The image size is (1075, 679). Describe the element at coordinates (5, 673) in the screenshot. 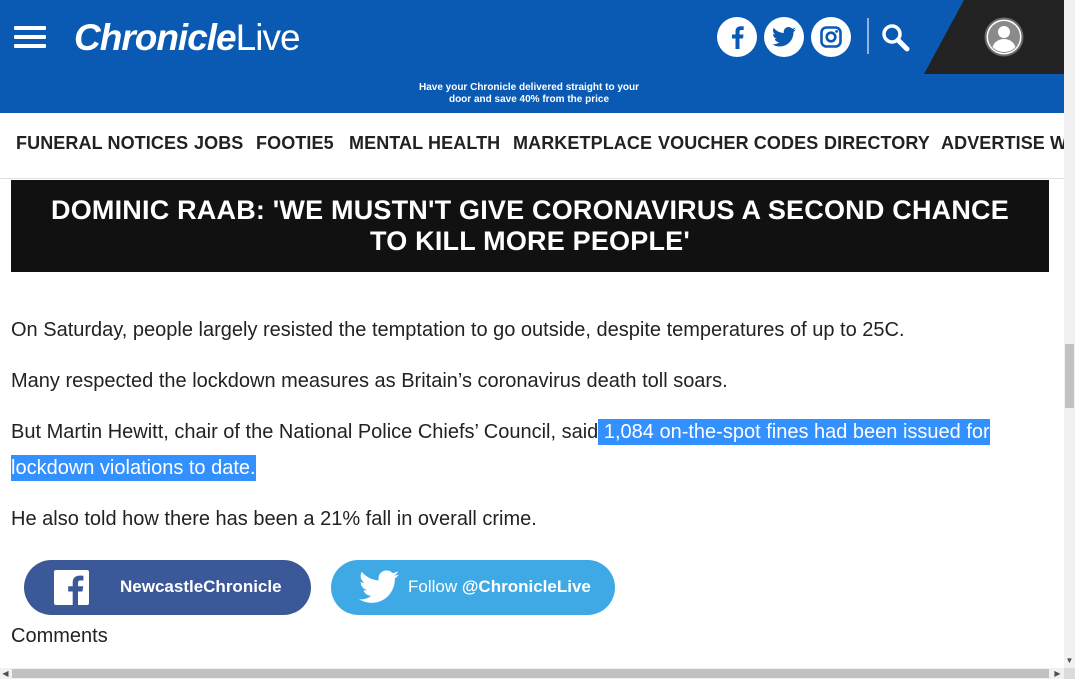

I see `scroll-left-arrow-icon: ◀` at that location.